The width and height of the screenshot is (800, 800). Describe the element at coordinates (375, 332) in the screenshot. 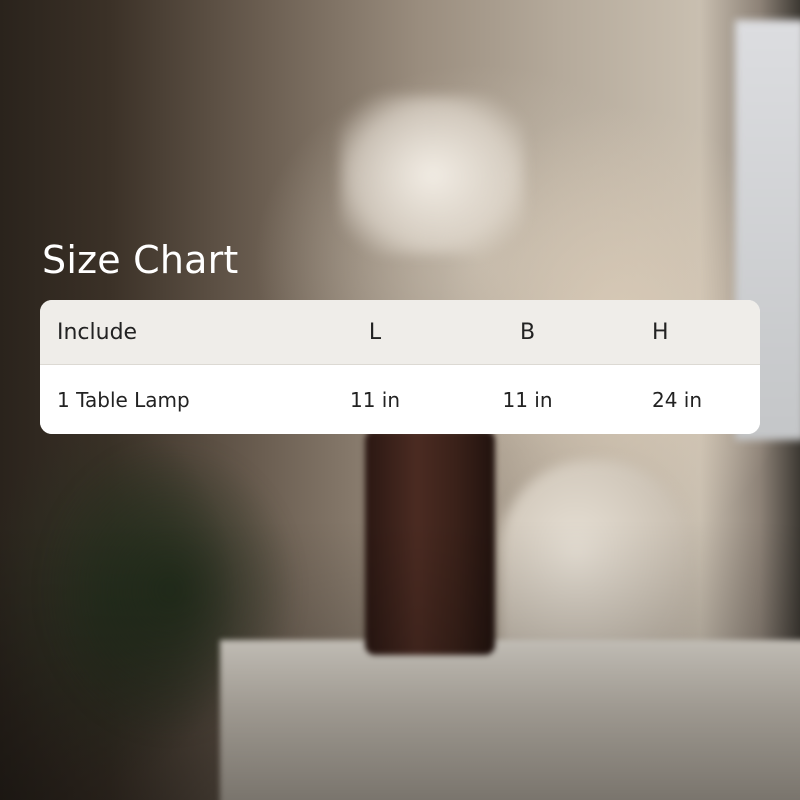

I see `header-length: L` at that location.